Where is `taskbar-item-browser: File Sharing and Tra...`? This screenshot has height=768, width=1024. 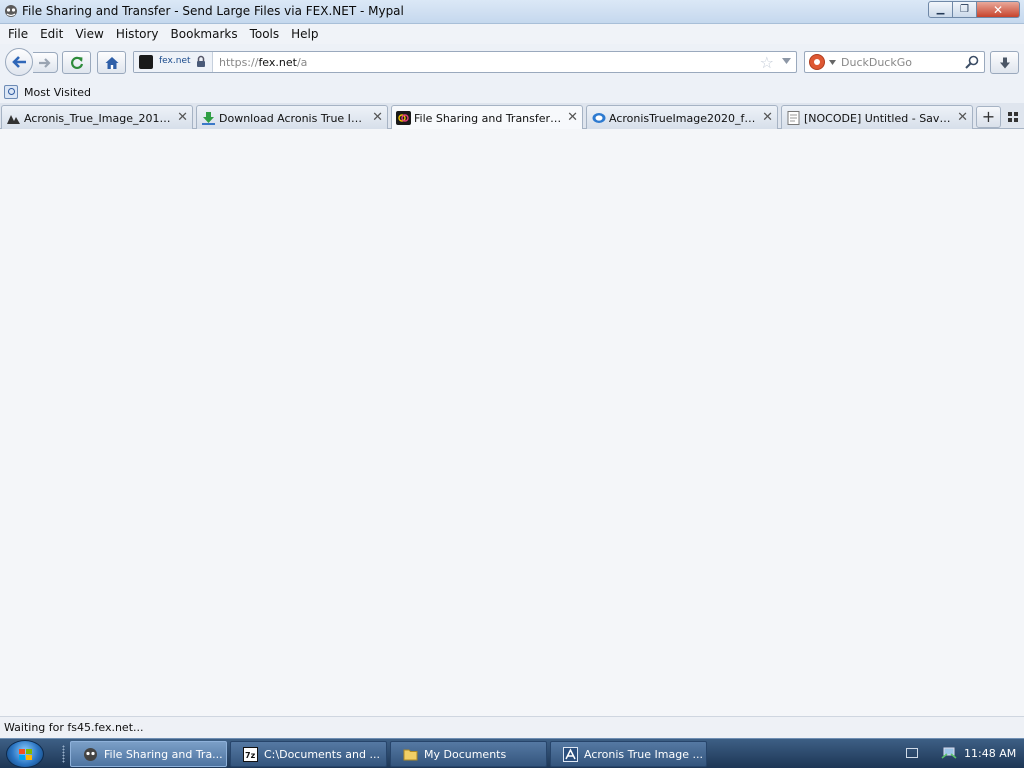
taskbar-item-browser: File Sharing and Tra... is located at coordinates (148, 754).